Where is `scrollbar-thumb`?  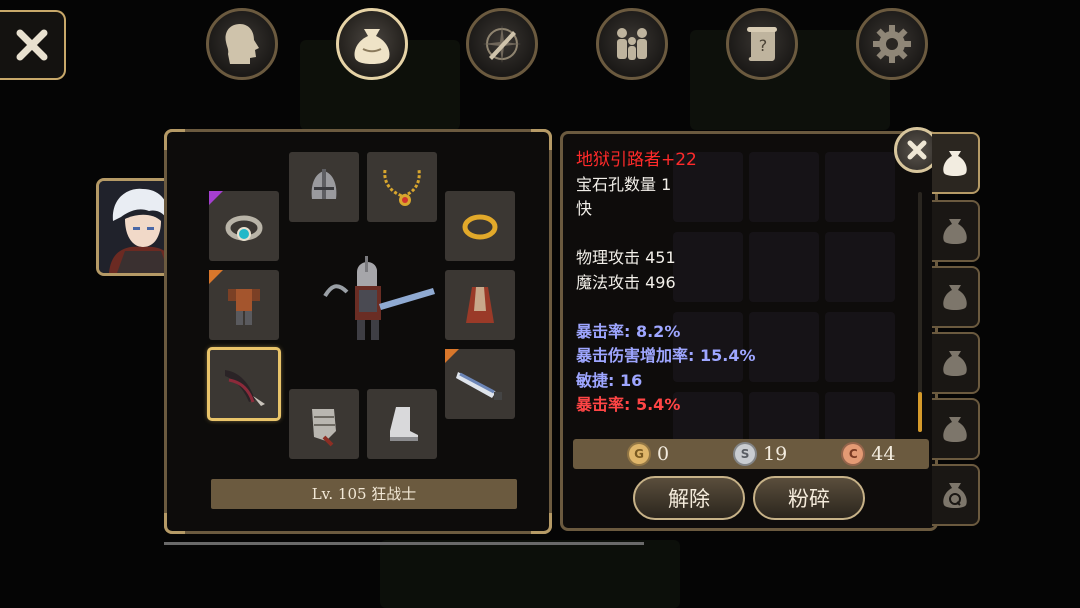
scrollbar-thumb is located at coordinates (920, 412).